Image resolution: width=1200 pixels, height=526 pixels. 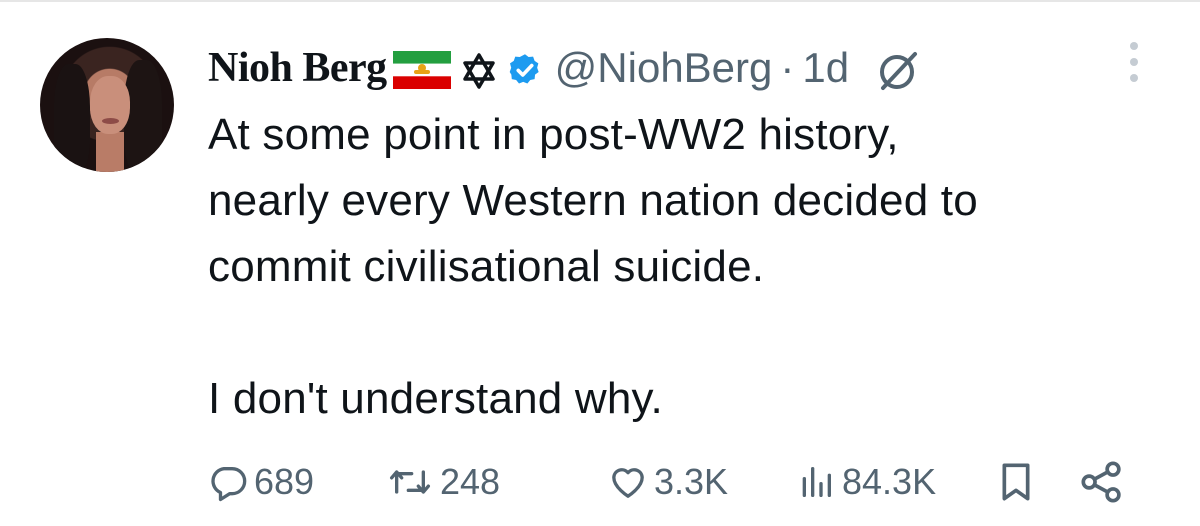 I want to click on bookmark-icon, so click(x=1016, y=482).